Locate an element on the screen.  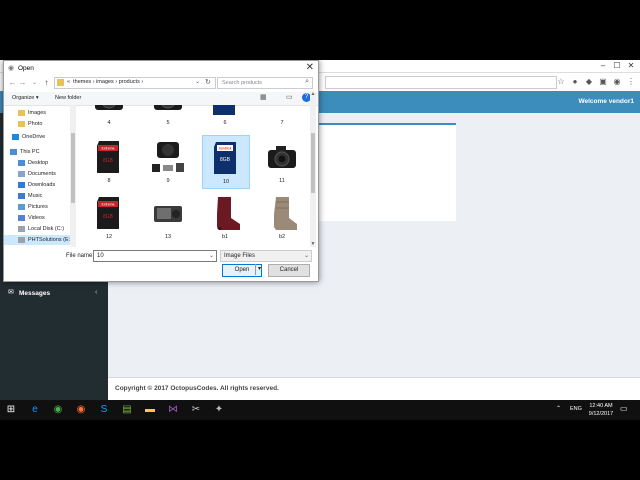
nav-item: OneDrive is located at coordinates (37, 137).